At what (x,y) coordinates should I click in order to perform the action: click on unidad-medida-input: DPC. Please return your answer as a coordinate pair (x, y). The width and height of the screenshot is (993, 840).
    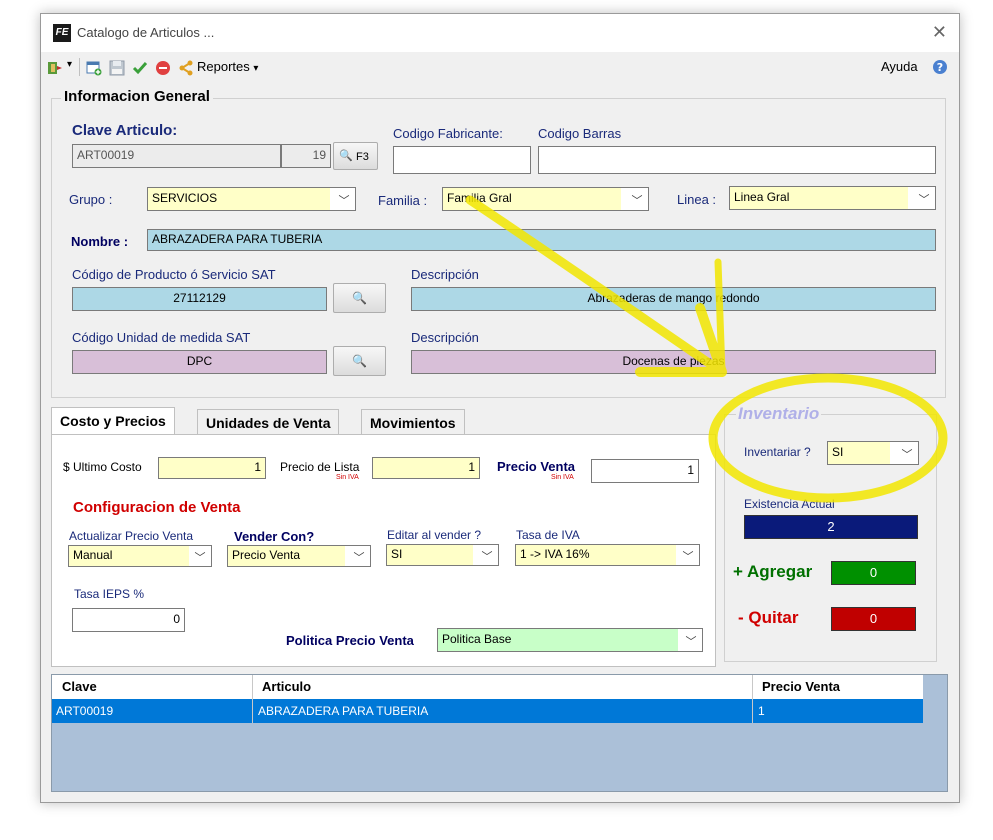
    Looking at the image, I should click on (199, 362).